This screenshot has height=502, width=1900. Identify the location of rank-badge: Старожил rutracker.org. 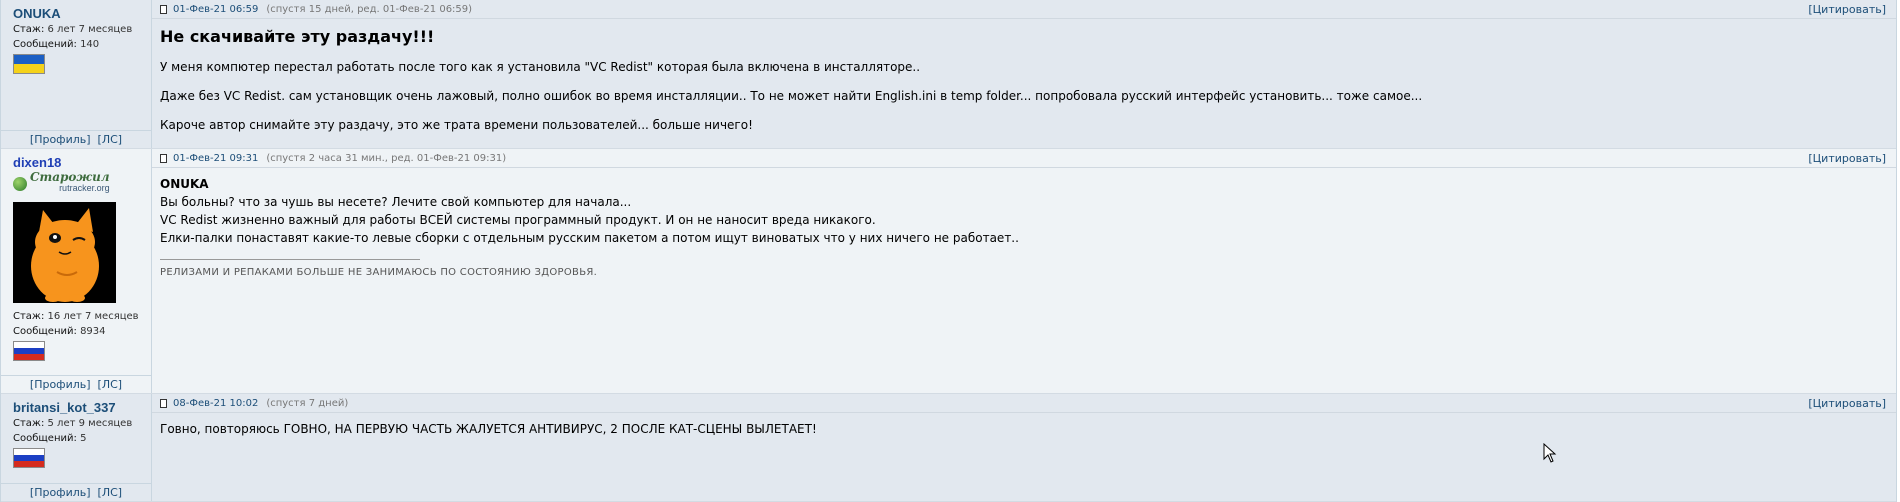
(80, 184).